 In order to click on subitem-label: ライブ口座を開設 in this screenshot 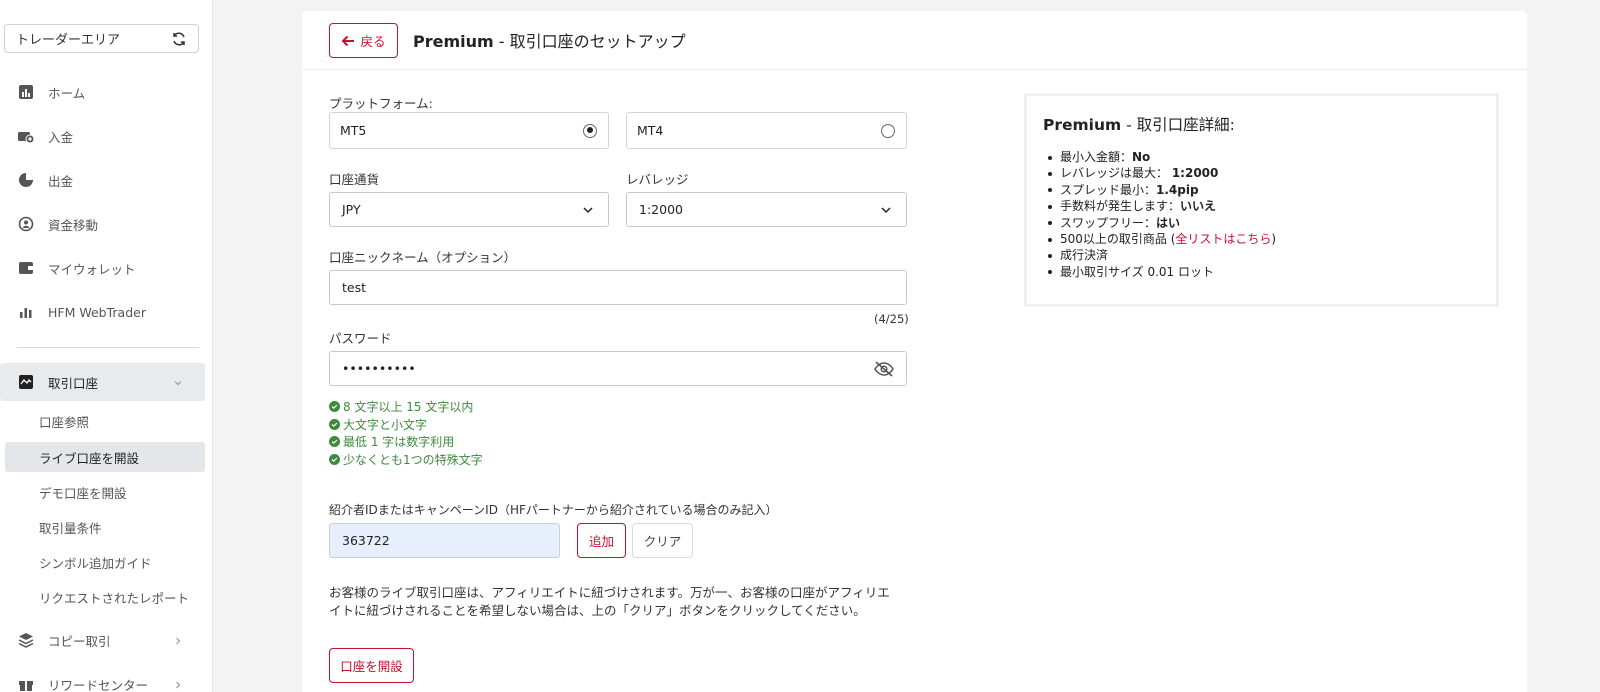, I will do `click(89, 458)`.